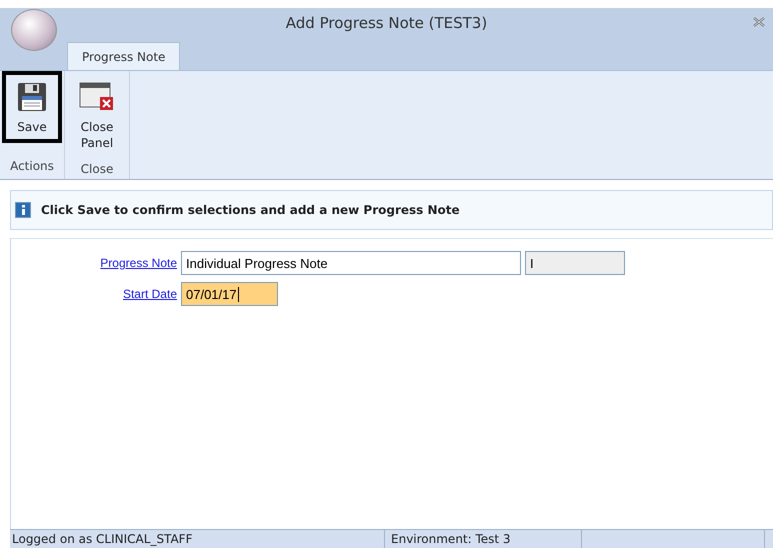 The height and width of the screenshot is (548, 773). I want to click on group-label: Actions, so click(32, 166).